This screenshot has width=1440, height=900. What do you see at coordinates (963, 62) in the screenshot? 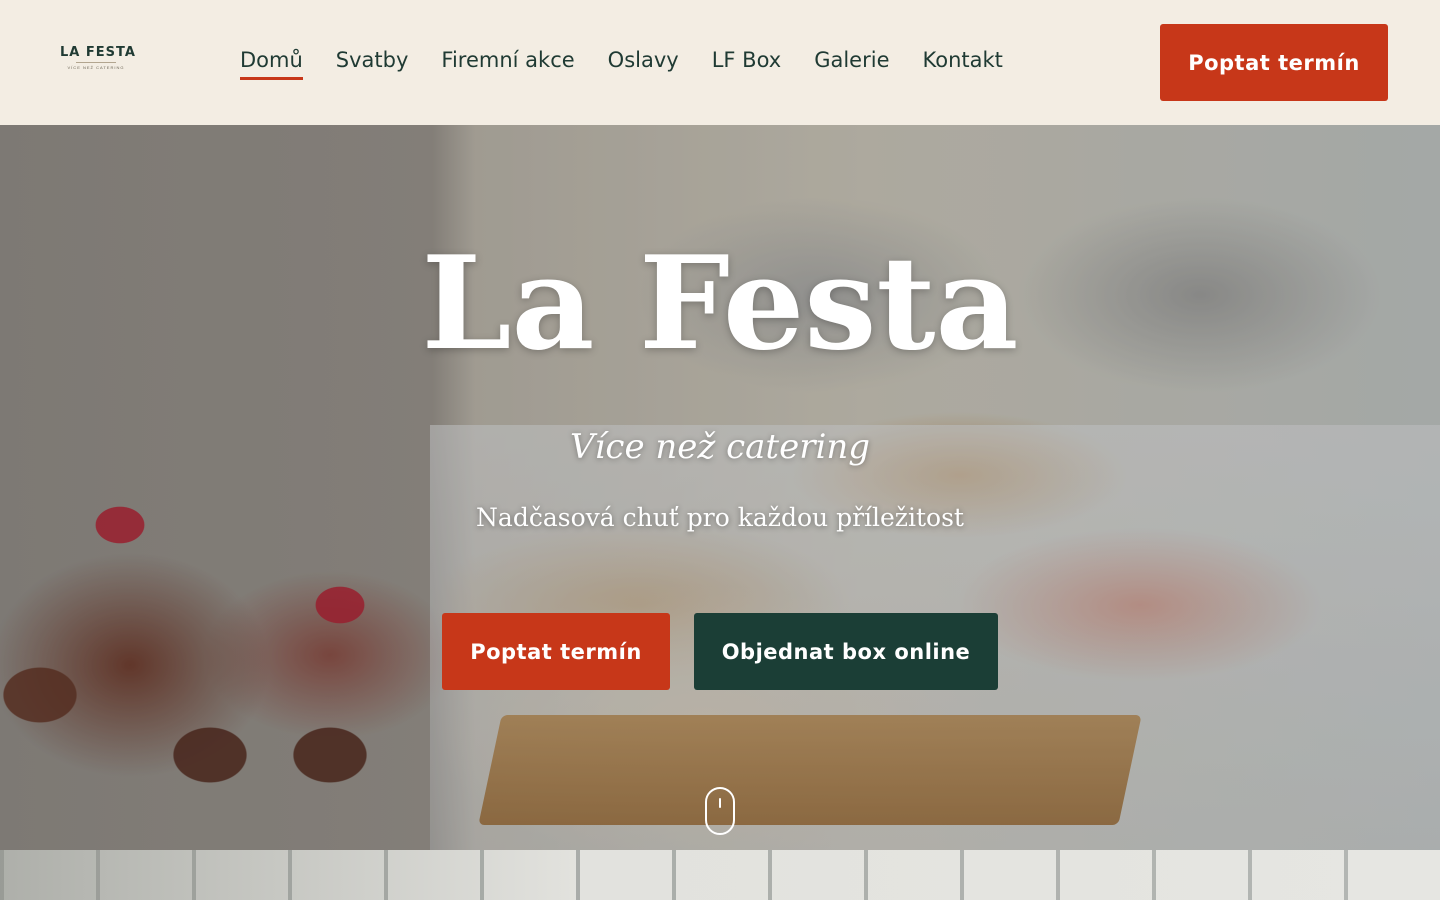
I see `nav-item-kontakt: Kontakt` at bounding box center [963, 62].